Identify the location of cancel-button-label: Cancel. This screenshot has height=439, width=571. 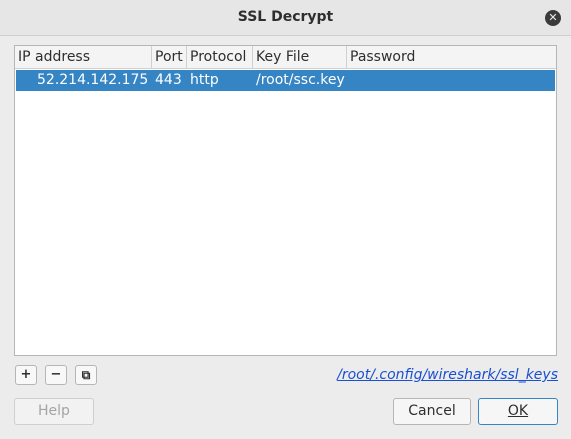
(432, 411).